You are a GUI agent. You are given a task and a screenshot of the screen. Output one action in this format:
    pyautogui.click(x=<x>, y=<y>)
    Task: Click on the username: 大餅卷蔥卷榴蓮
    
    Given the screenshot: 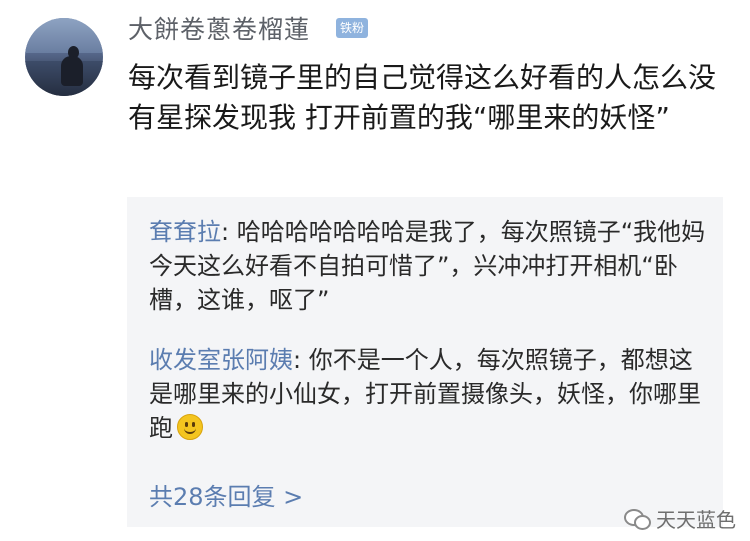 What is the action you would take?
    pyautogui.click(x=219, y=28)
    